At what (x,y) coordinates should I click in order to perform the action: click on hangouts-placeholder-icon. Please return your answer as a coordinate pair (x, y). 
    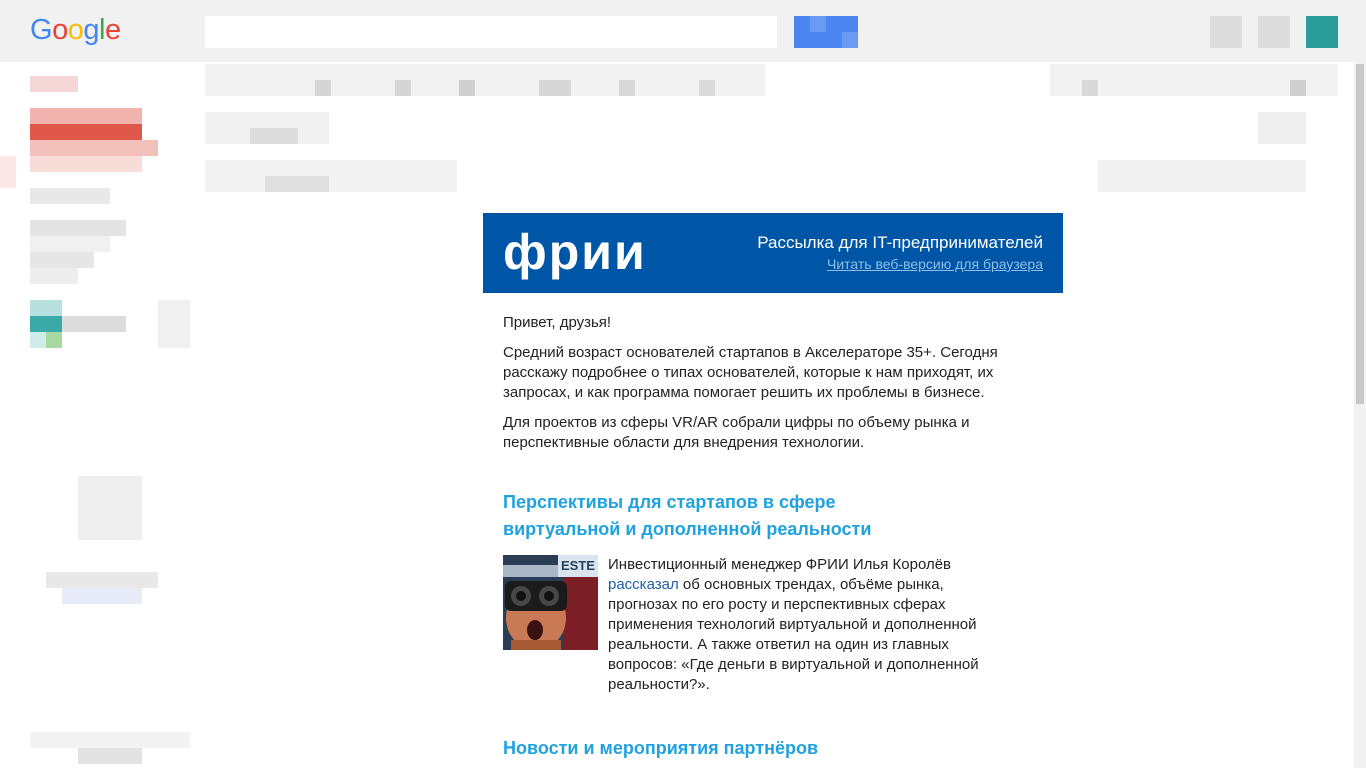
    Looking at the image, I should click on (110, 508).